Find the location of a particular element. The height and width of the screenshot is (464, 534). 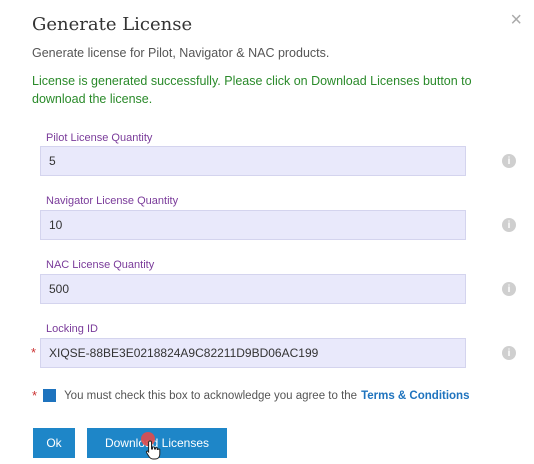

hand-pointer-icon is located at coordinates (153, 450).